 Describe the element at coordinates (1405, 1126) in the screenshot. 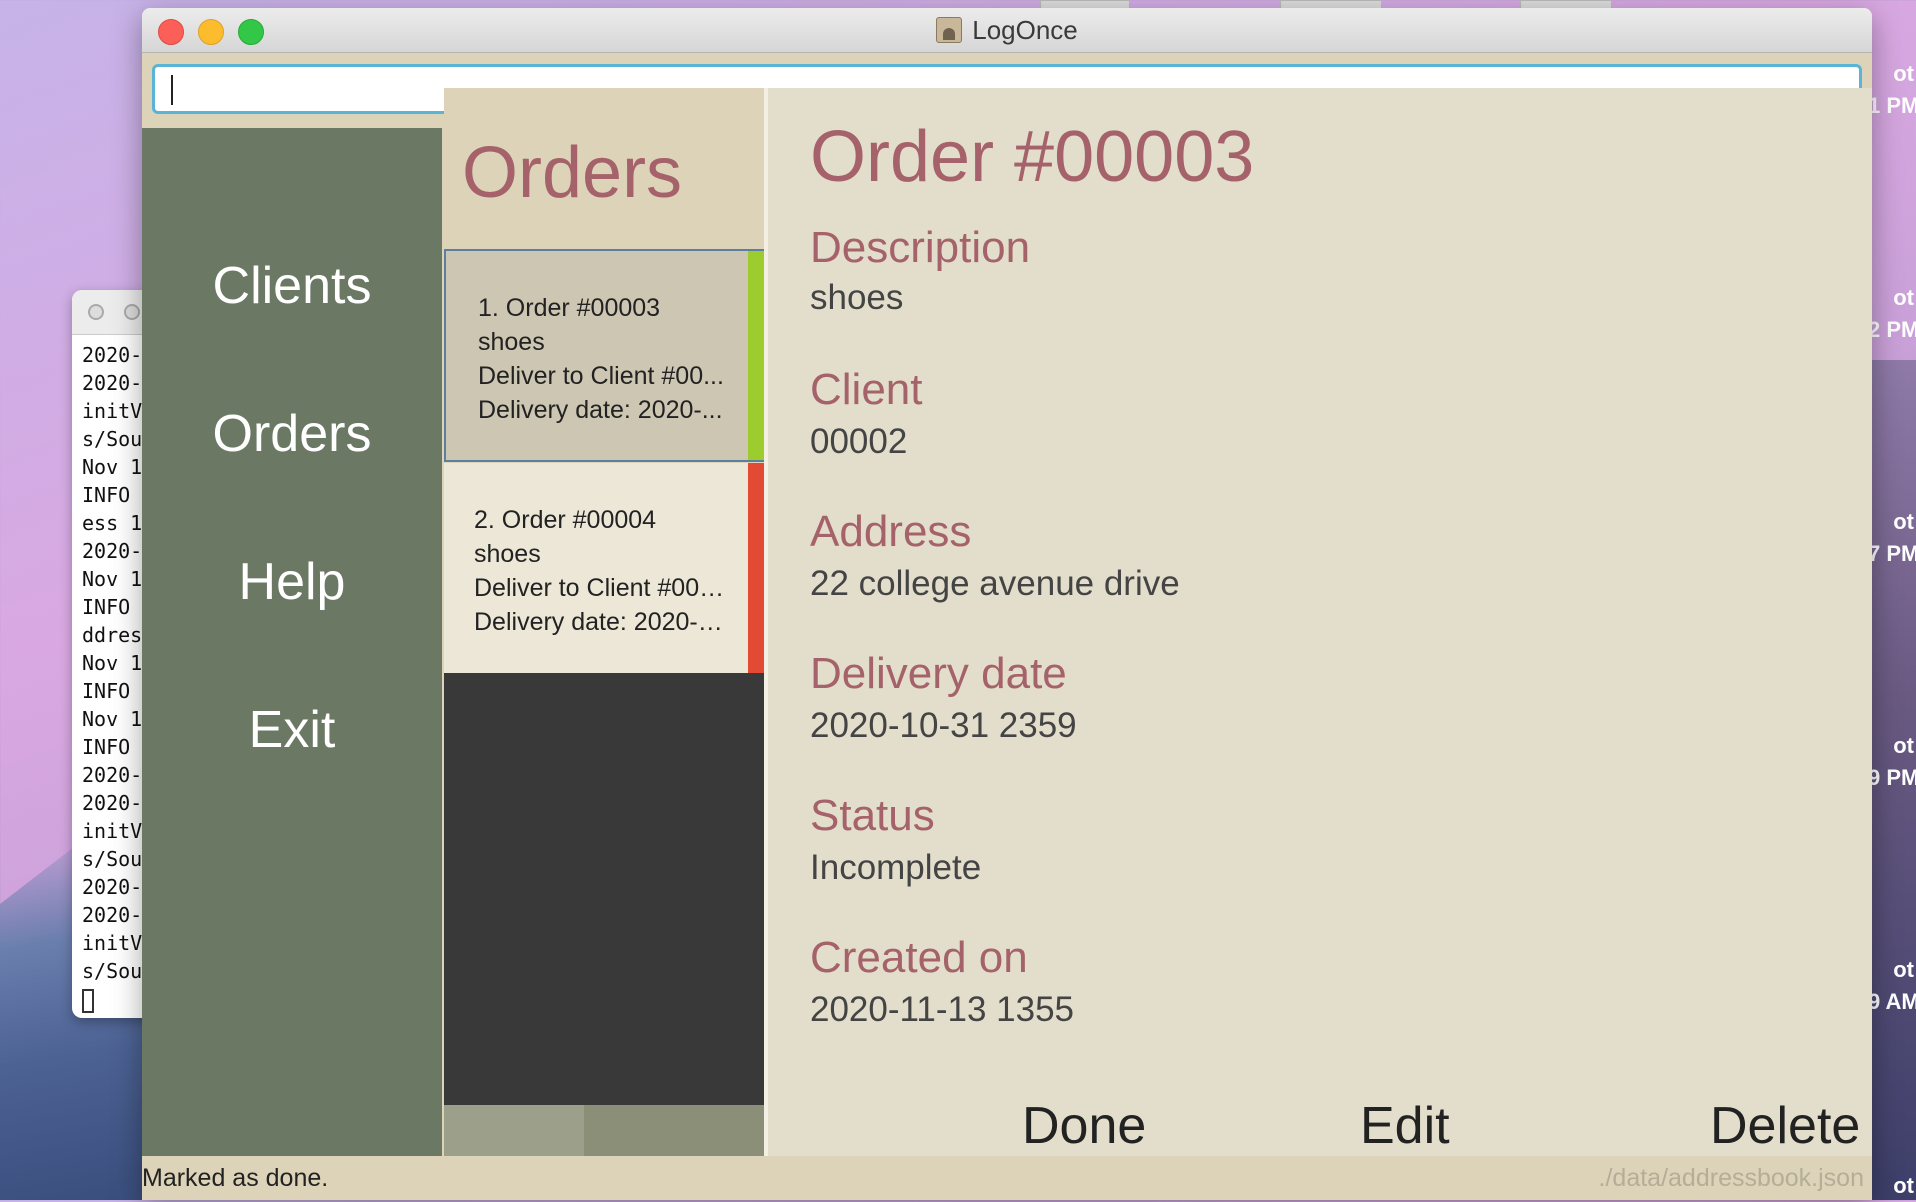

I see `edit-button: Edit` at that location.